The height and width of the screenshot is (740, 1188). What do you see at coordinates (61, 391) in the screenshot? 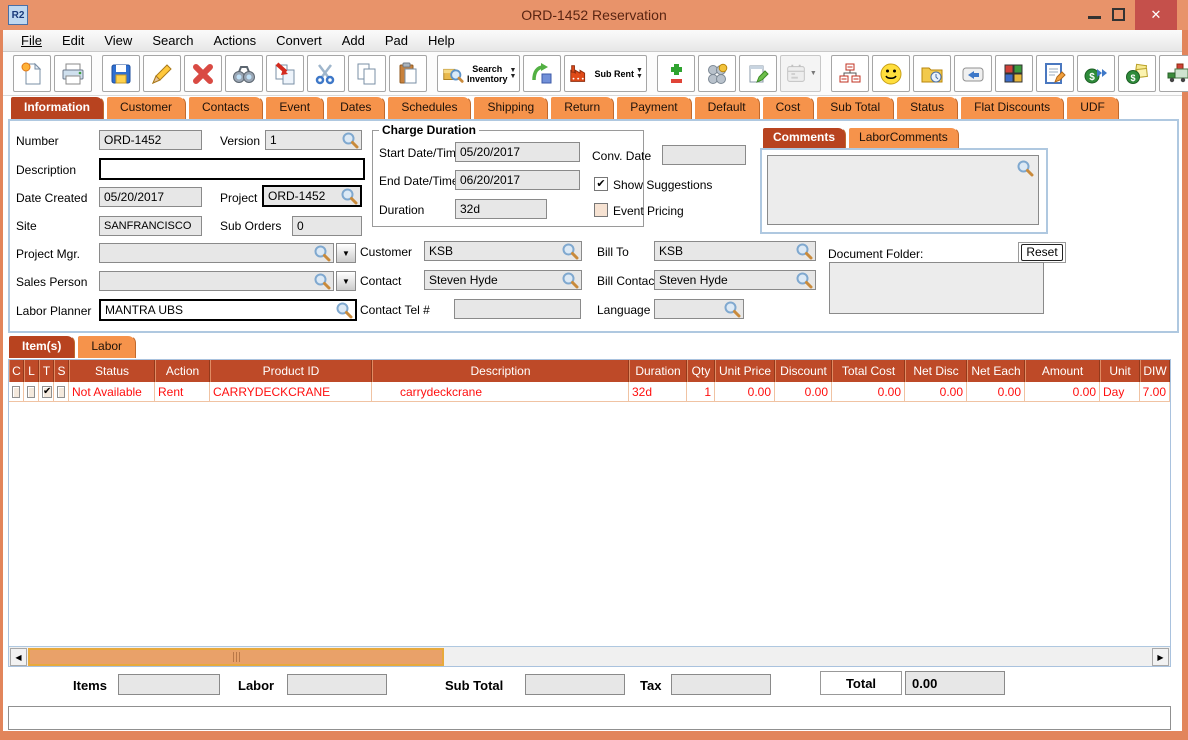
I see `row-s-checkbox` at bounding box center [61, 391].